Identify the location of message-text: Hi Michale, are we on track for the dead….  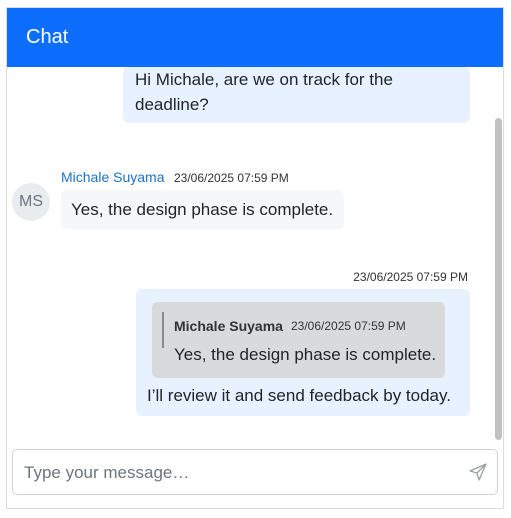
(264, 92).